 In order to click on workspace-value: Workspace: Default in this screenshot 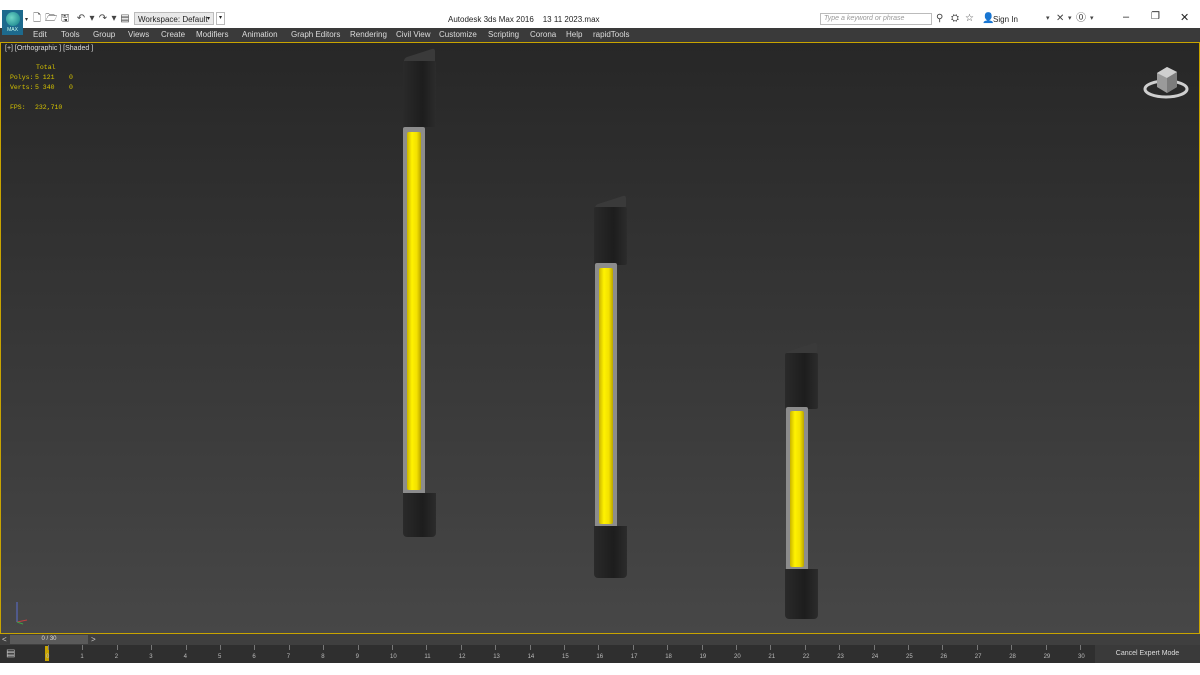, I will do `click(173, 19)`.